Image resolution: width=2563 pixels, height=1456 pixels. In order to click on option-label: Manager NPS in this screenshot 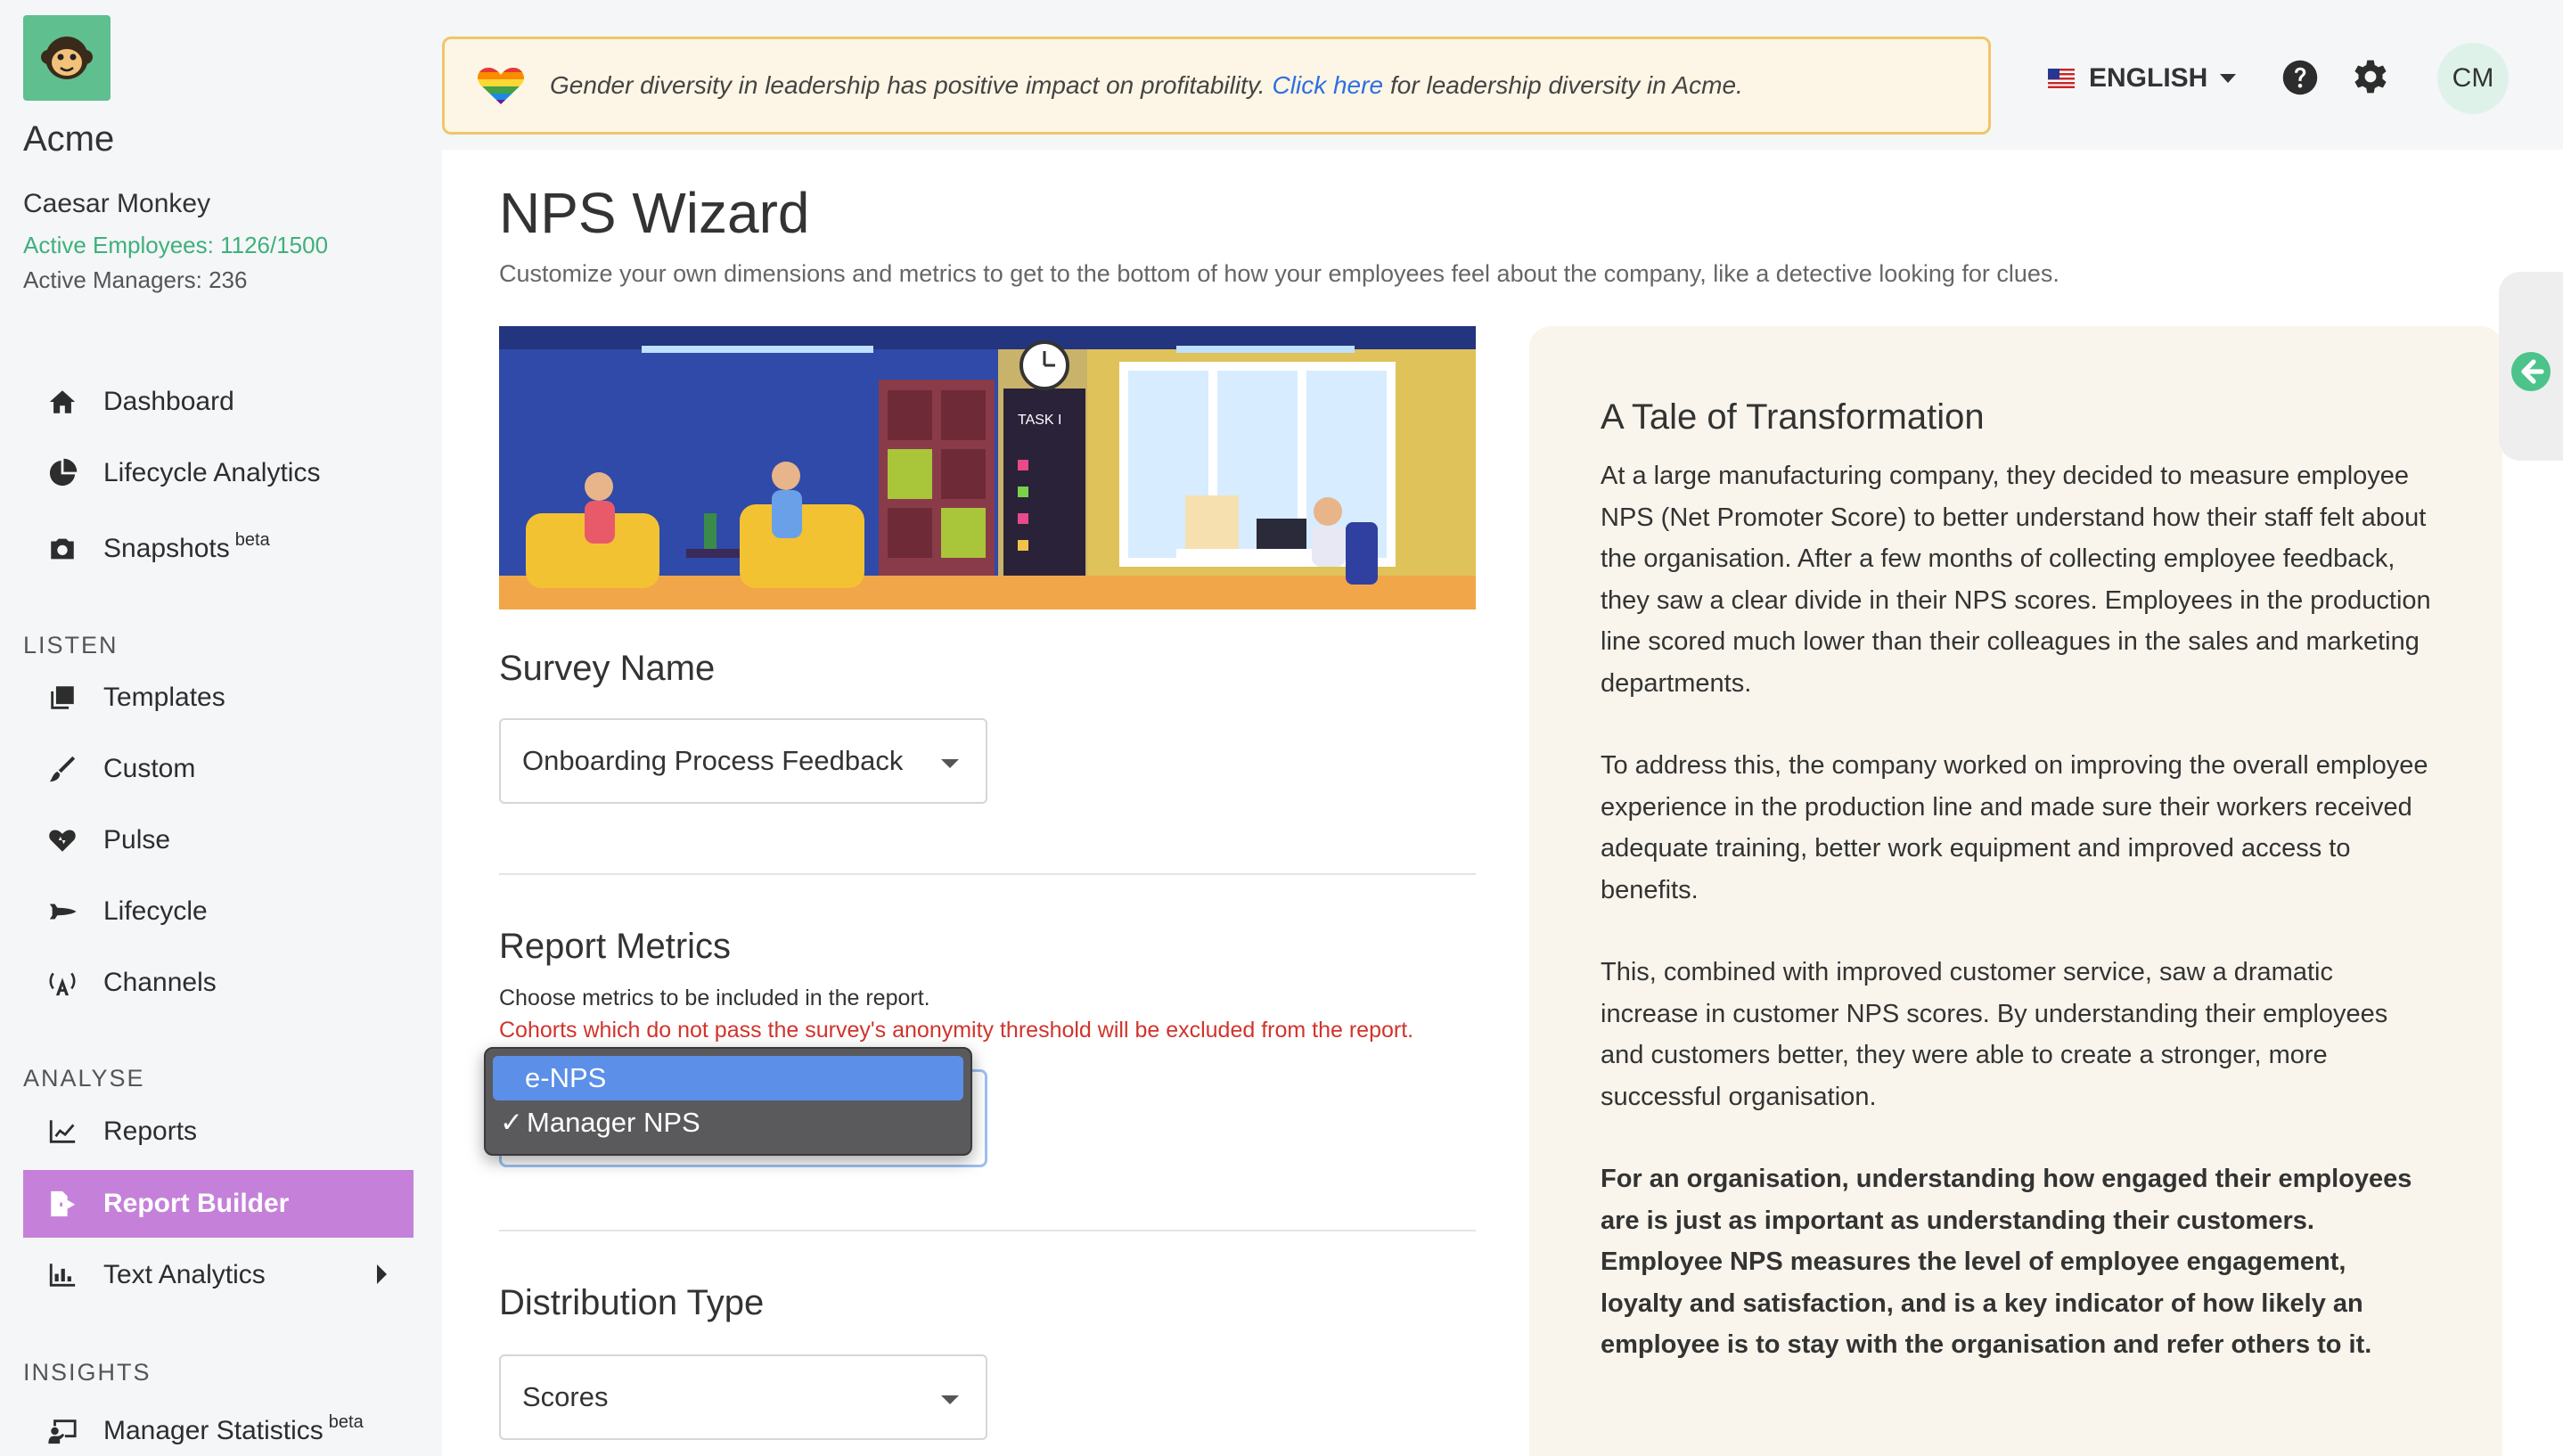, I will do `click(613, 1123)`.